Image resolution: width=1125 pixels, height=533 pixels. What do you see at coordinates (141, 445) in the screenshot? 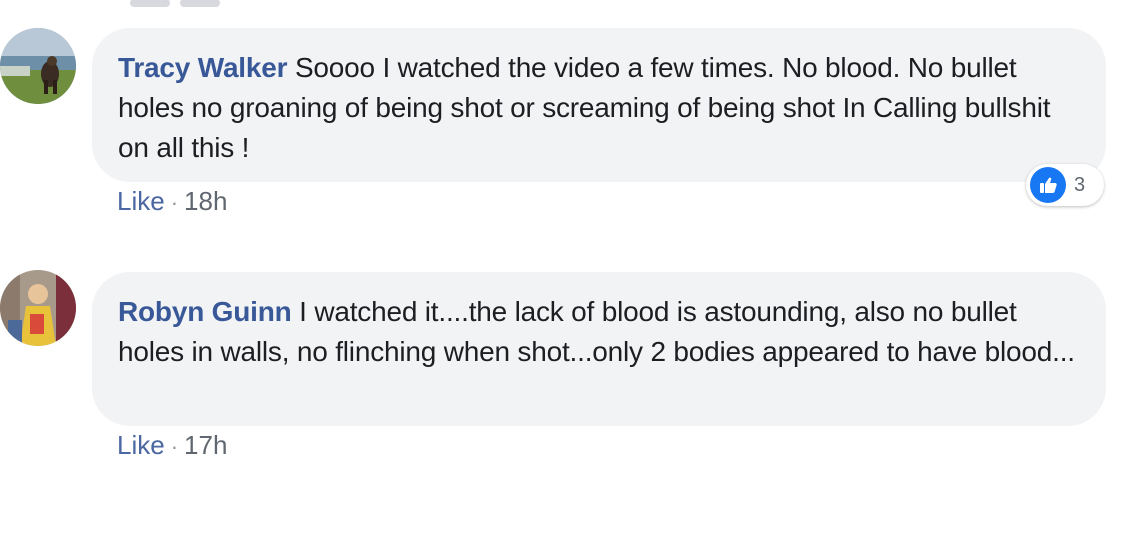
I see `like-link: Like` at bounding box center [141, 445].